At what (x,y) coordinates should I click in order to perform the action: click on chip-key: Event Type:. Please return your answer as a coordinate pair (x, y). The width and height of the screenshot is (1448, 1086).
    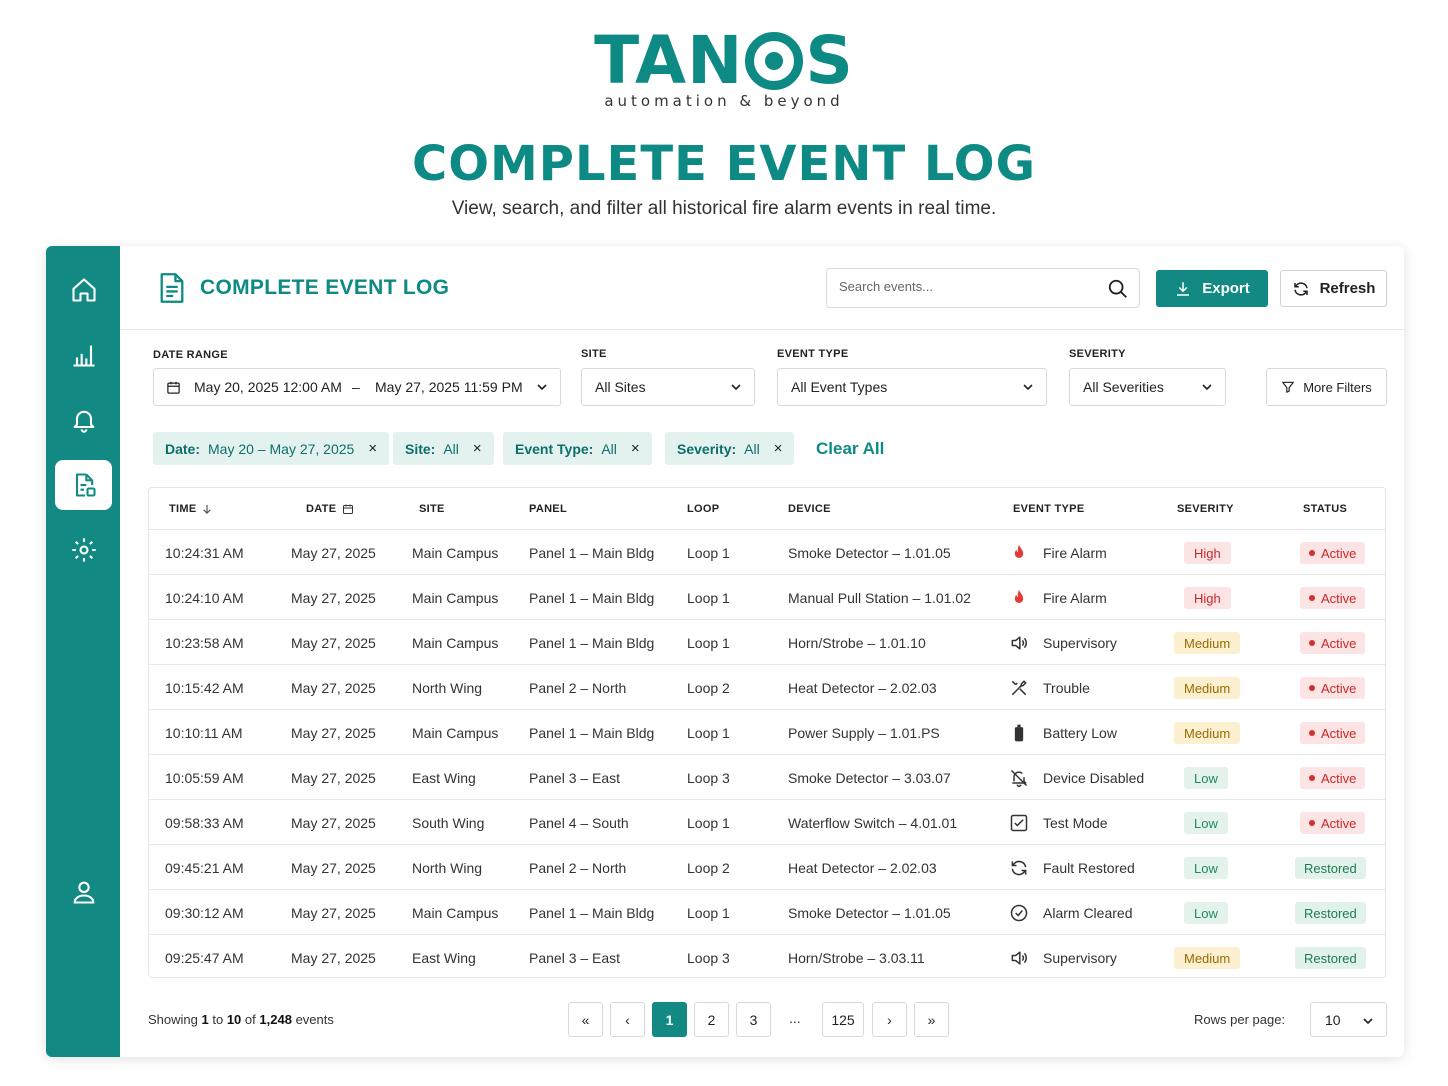
    Looking at the image, I should click on (554, 448).